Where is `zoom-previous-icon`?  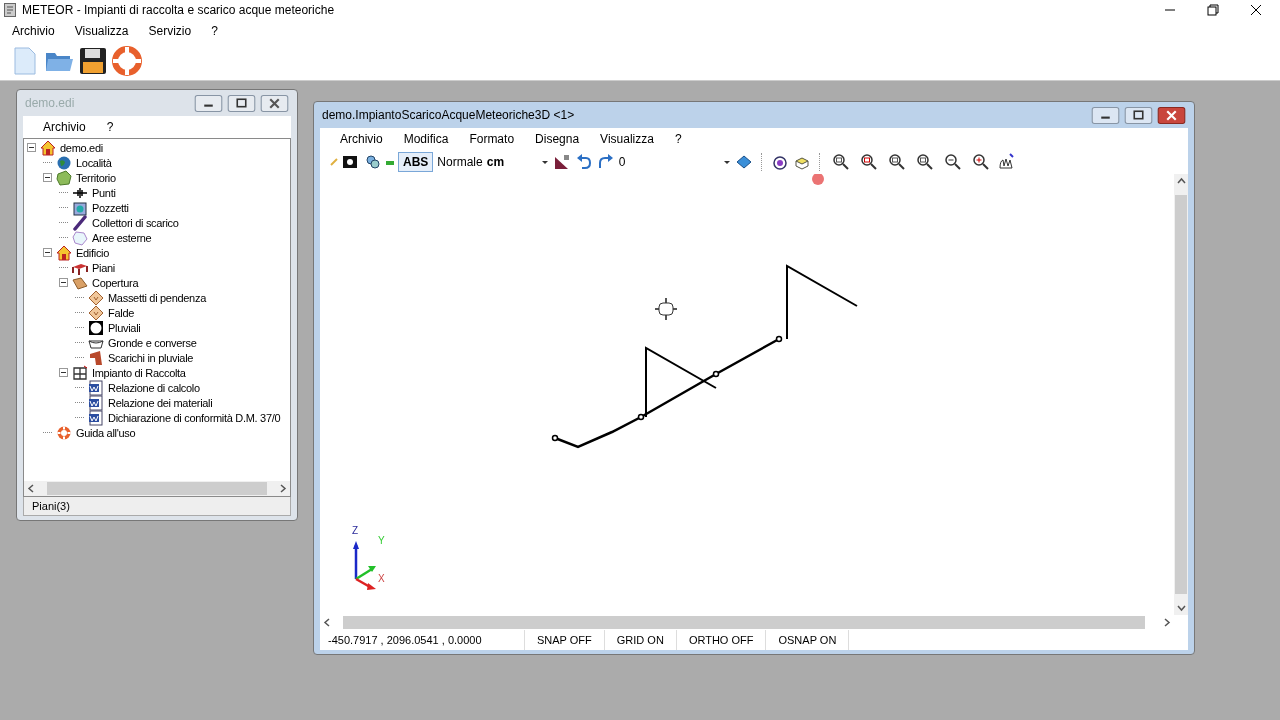
zoom-previous-icon is located at coordinates (924, 162).